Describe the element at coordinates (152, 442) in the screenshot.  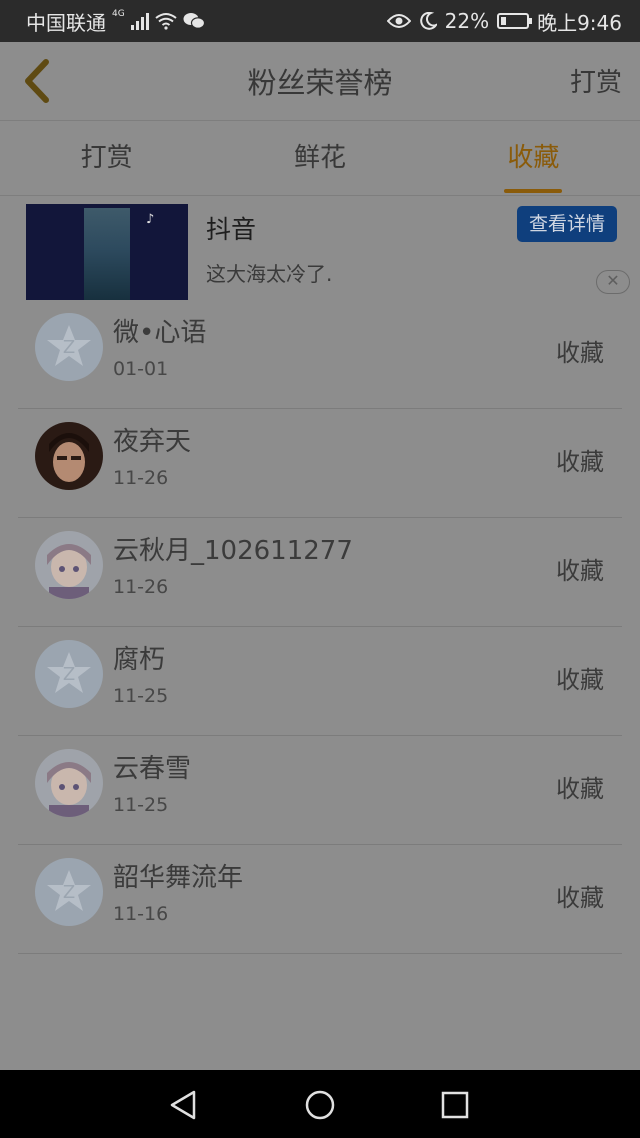
I see `fan-name: 夜弃天` at that location.